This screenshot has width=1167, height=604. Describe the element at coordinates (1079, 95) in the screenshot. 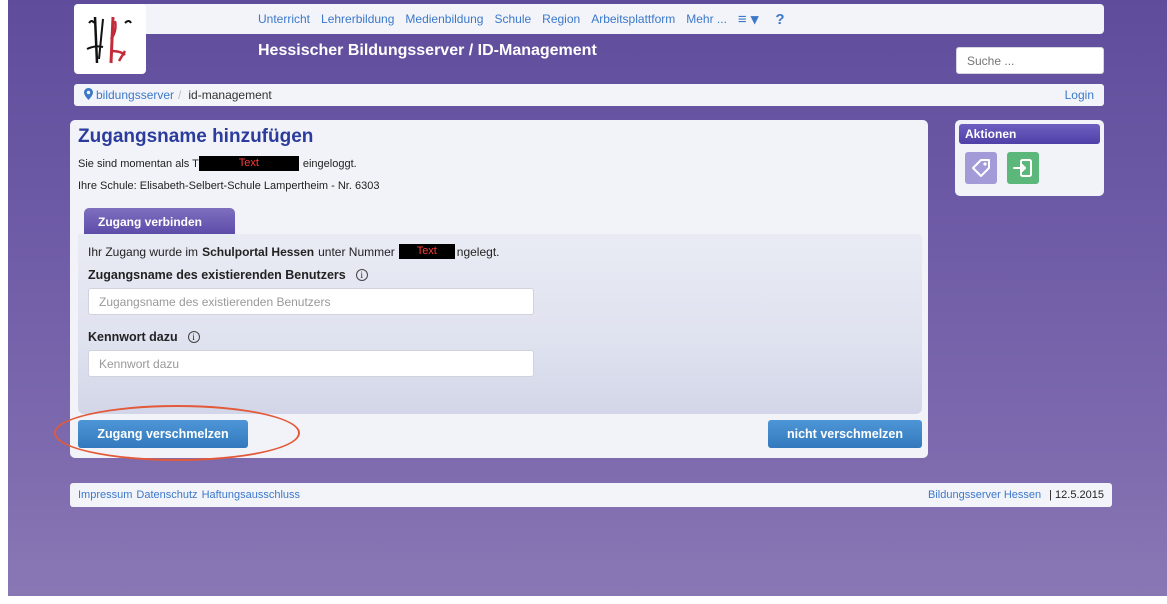

I see `login-link: Login` at that location.